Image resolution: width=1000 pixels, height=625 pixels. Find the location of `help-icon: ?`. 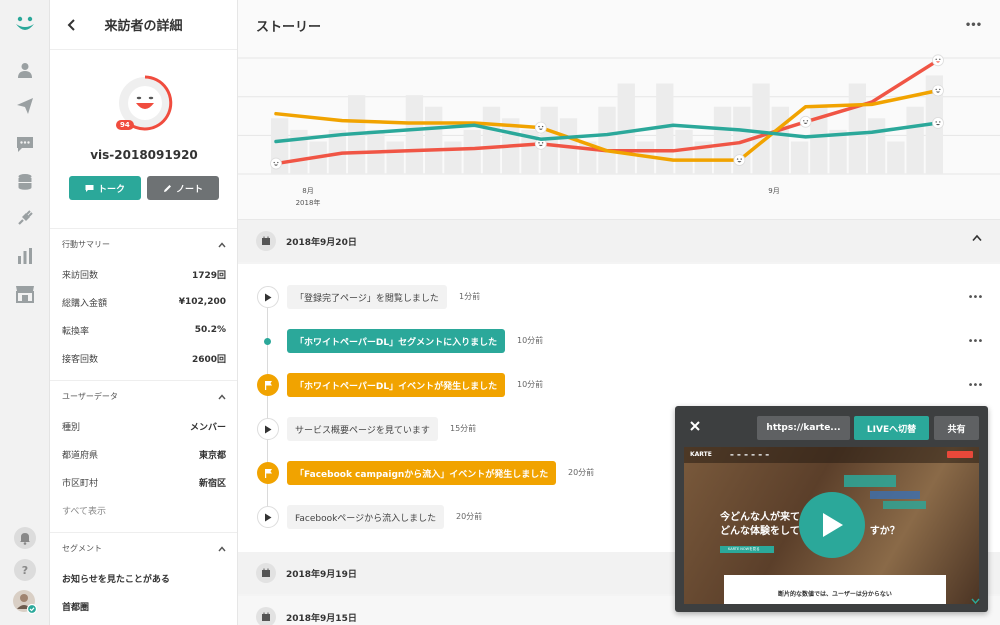

help-icon: ? is located at coordinates (25, 570).